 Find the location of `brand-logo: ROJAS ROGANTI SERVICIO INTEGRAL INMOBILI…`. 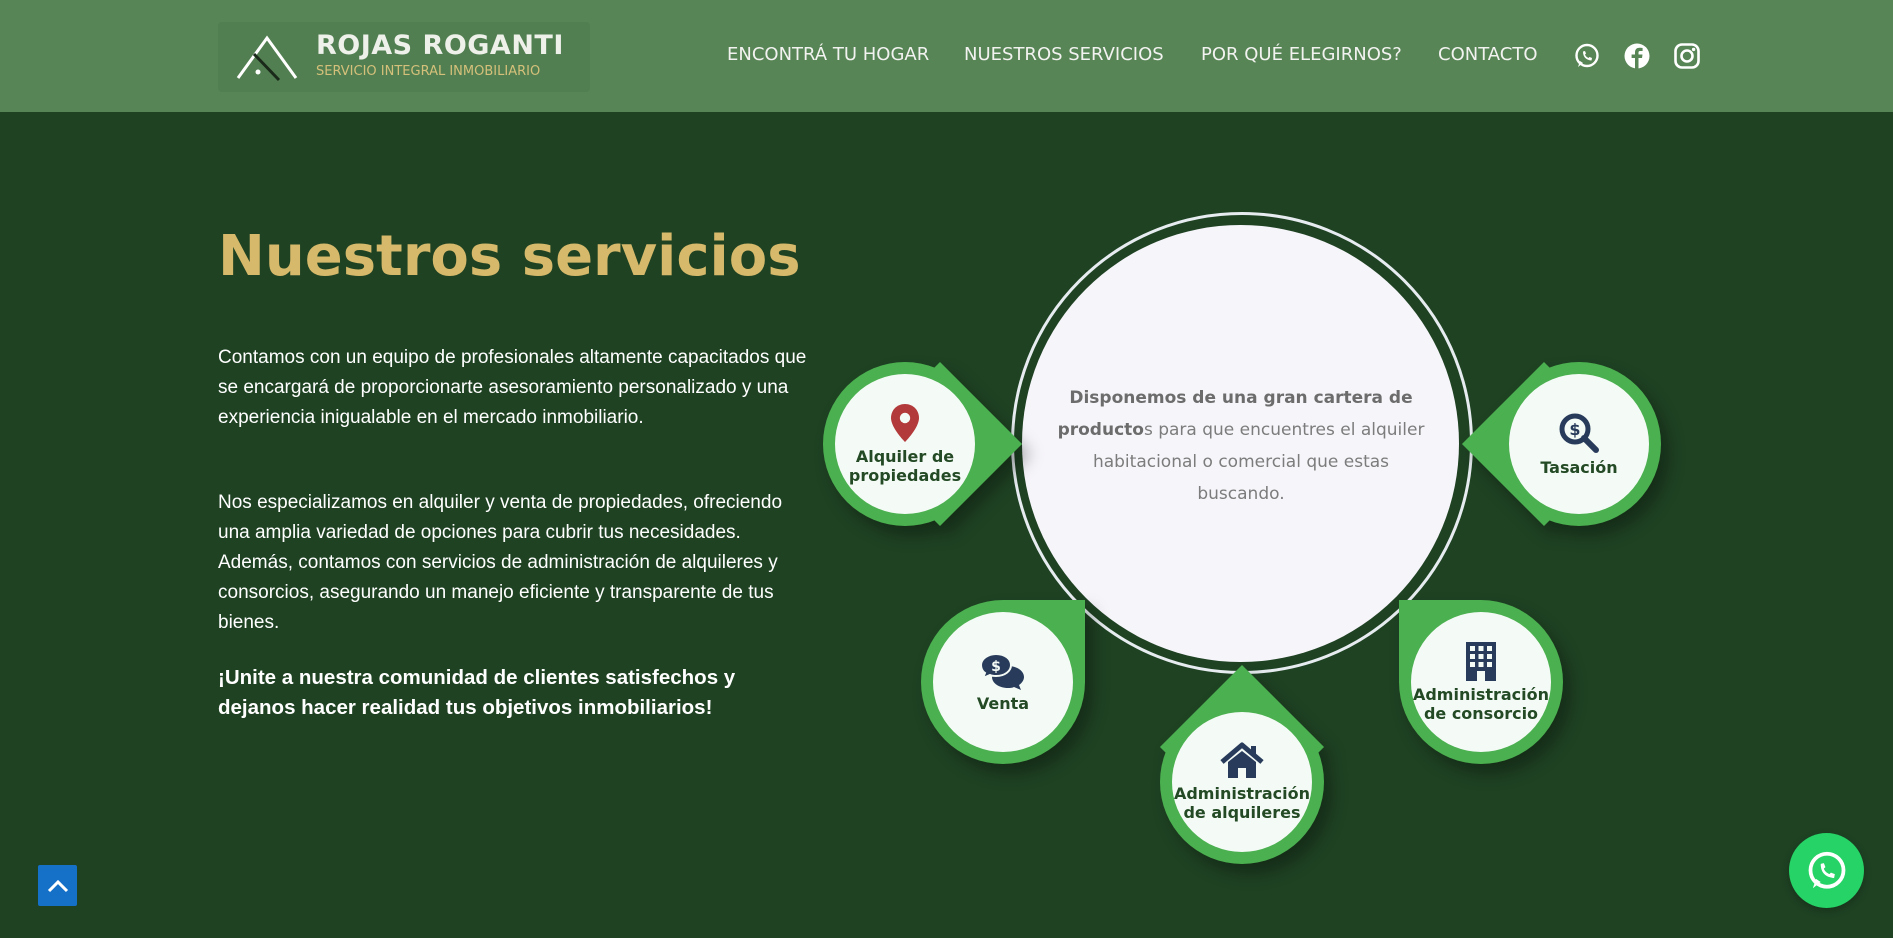

brand-logo: ROJAS ROGANTI SERVICIO INTEGRAL INMOBILI… is located at coordinates (404, 57).